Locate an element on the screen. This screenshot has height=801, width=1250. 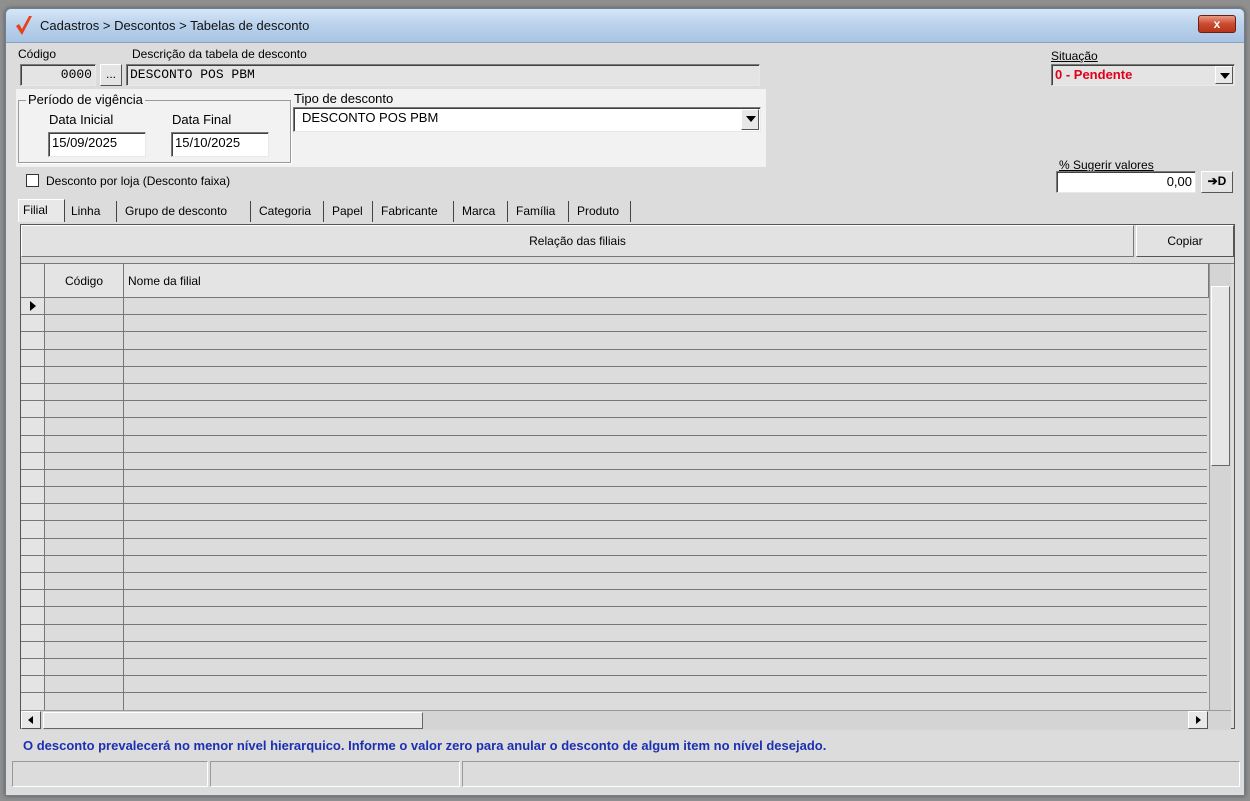
data-inicial-field: 15/09/2025 is located at coordinates (97, 144).